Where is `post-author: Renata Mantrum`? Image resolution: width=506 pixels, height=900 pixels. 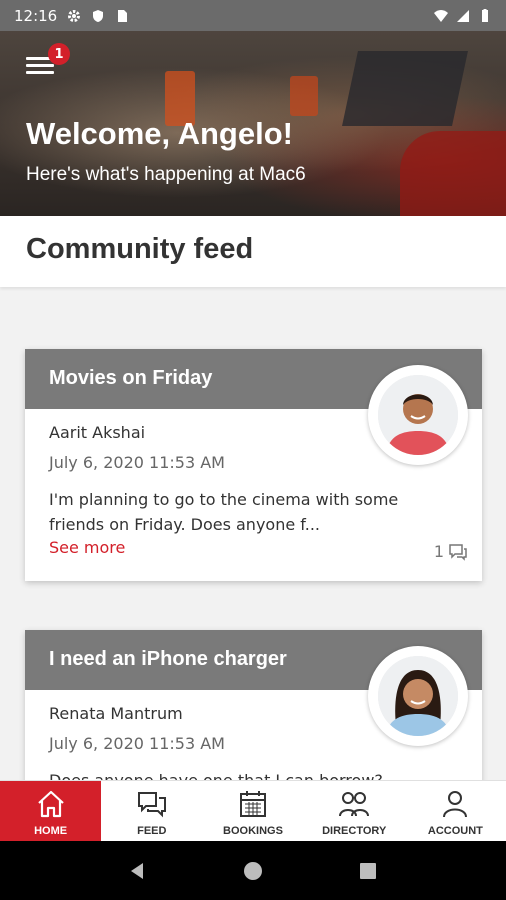
post-author: Renata Mantrum is located at coordinates (116, 713).